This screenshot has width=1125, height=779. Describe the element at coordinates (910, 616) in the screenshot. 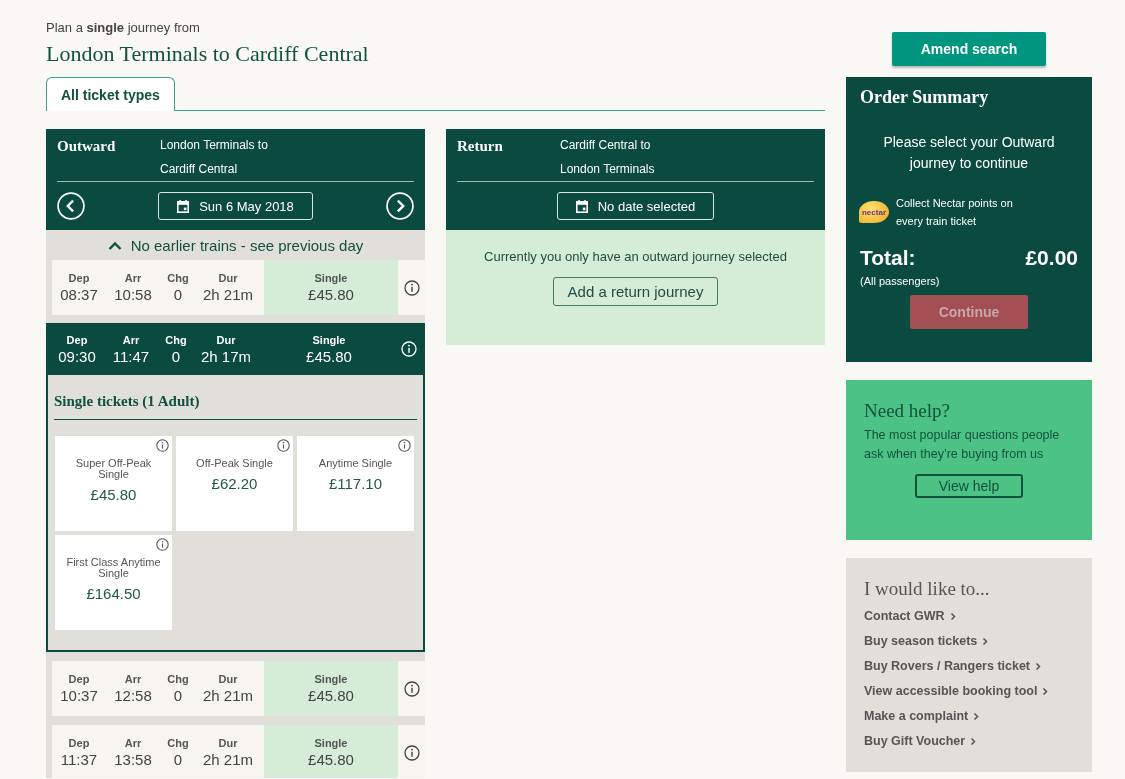

I see `link: Contact GWR` at that location.